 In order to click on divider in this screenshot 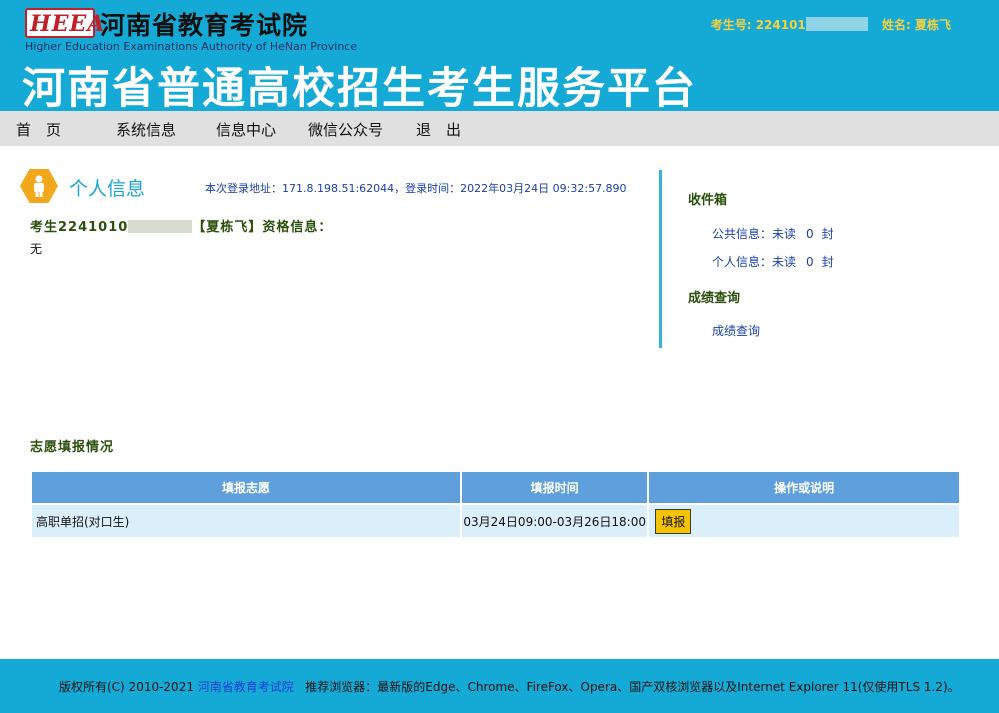, I will do `click(660, 259)`.